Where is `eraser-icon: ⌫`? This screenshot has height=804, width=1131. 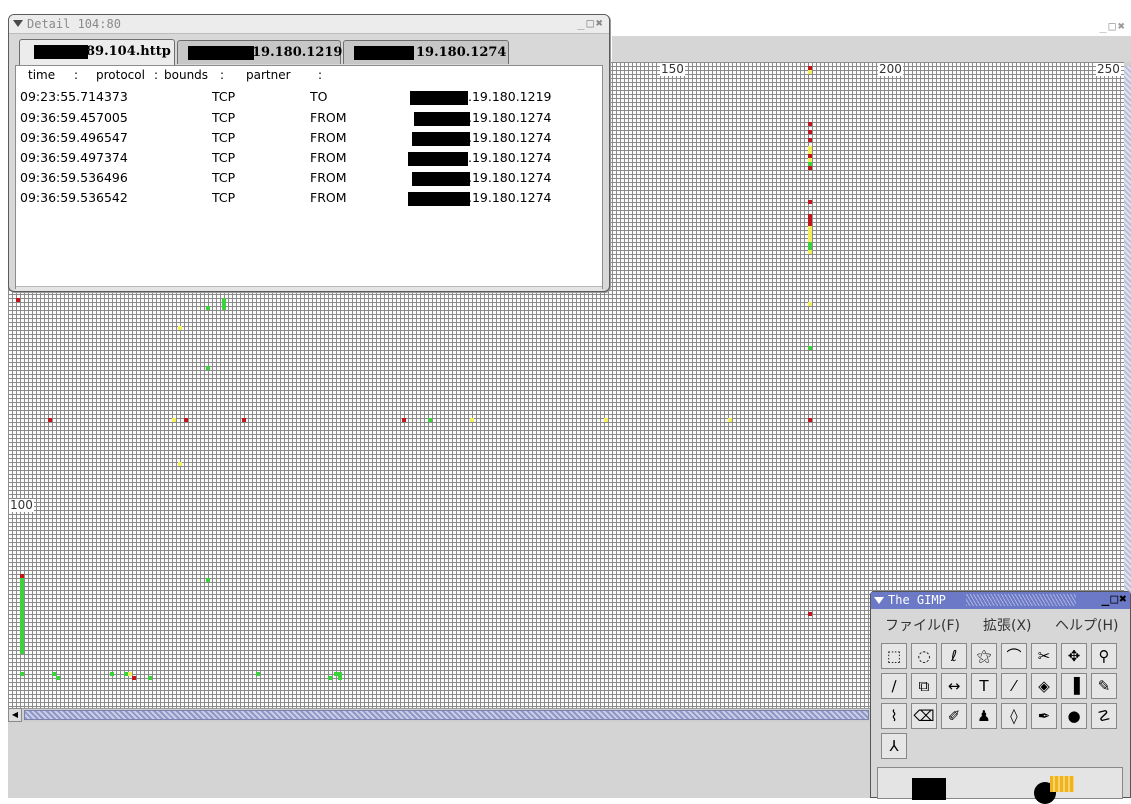
eraser-icon: ⌫ is located at coordinates (924, 716).